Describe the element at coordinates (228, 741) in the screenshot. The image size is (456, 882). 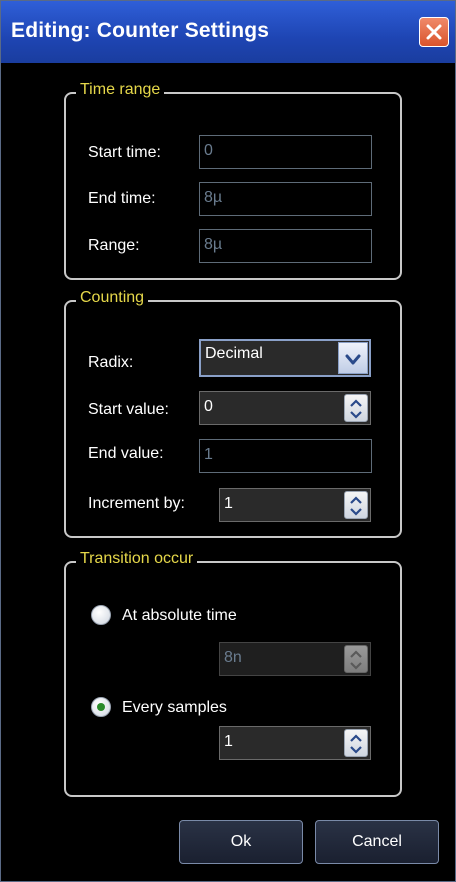
I see `every-samples-text: 1` at that location.